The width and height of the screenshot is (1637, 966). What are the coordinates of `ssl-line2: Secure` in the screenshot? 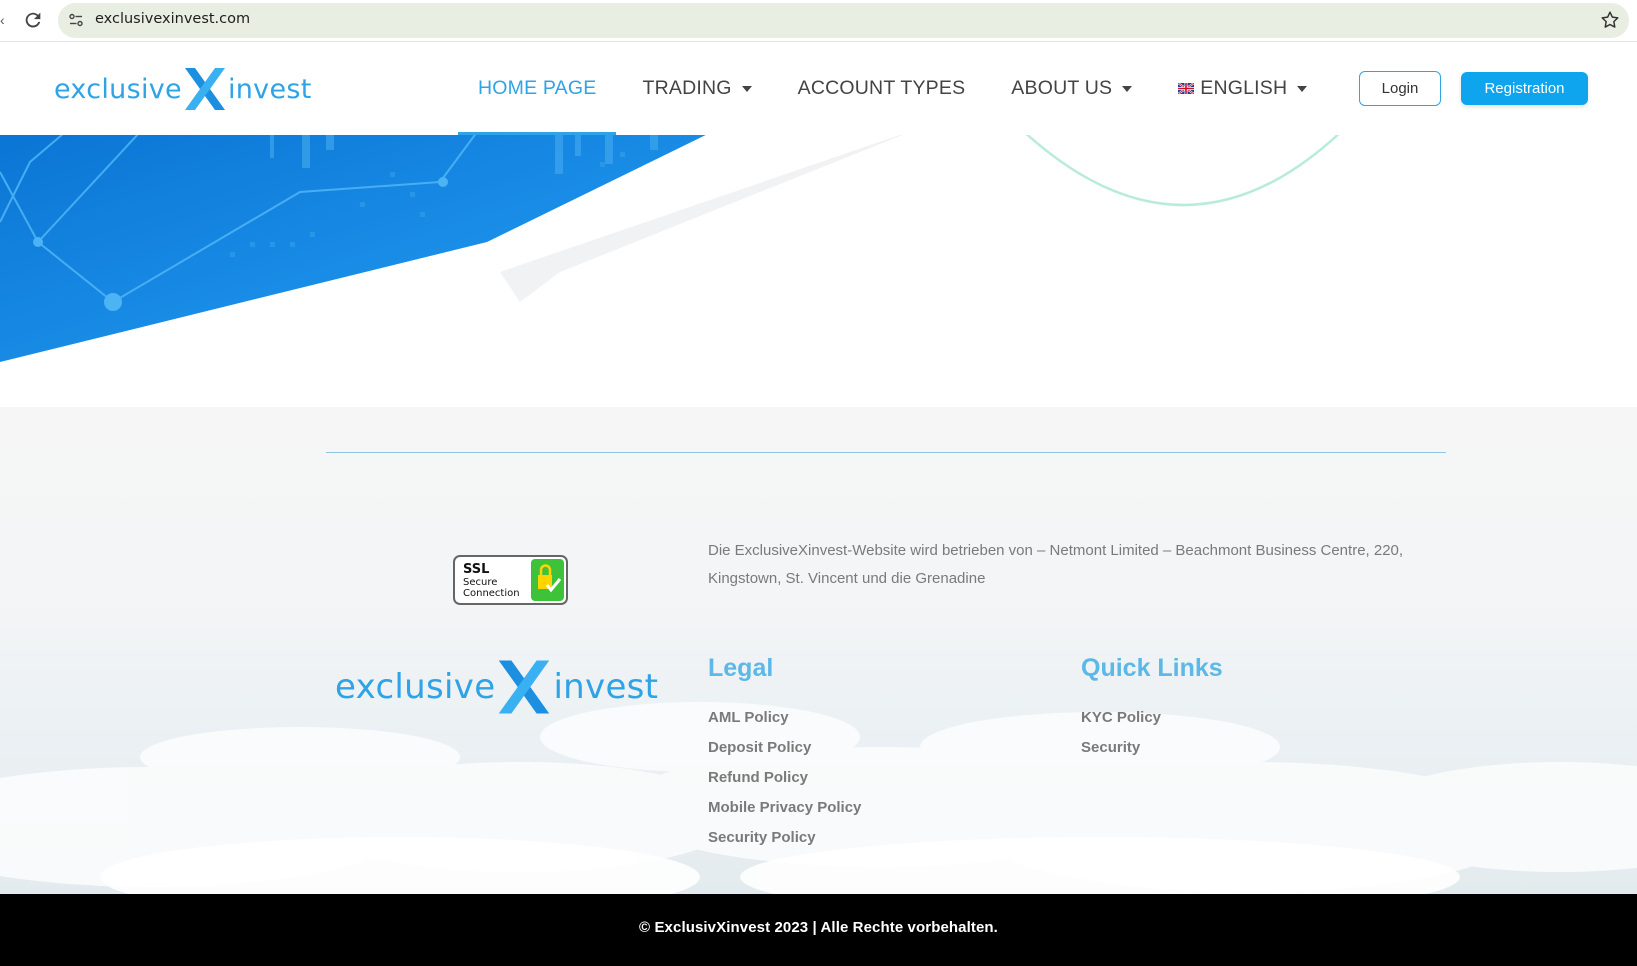 It's located at (480, 582).